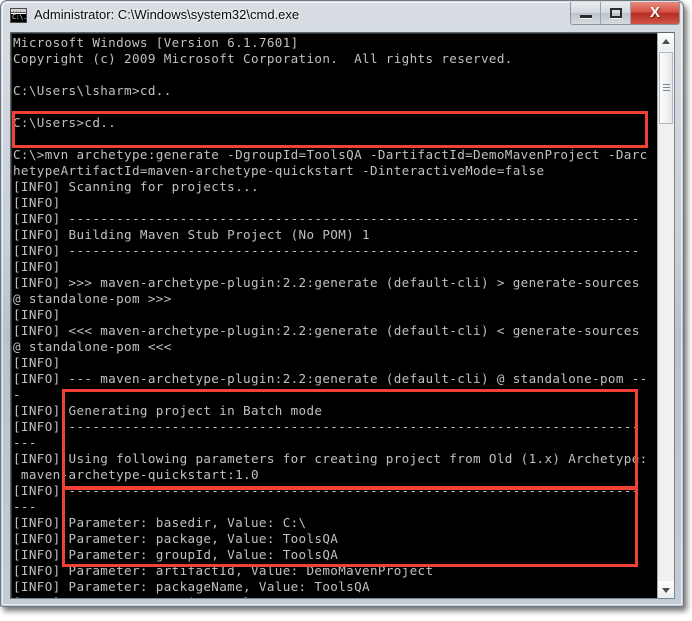  I want to click on scroll-up-arrow-icon, so click(666, 41).